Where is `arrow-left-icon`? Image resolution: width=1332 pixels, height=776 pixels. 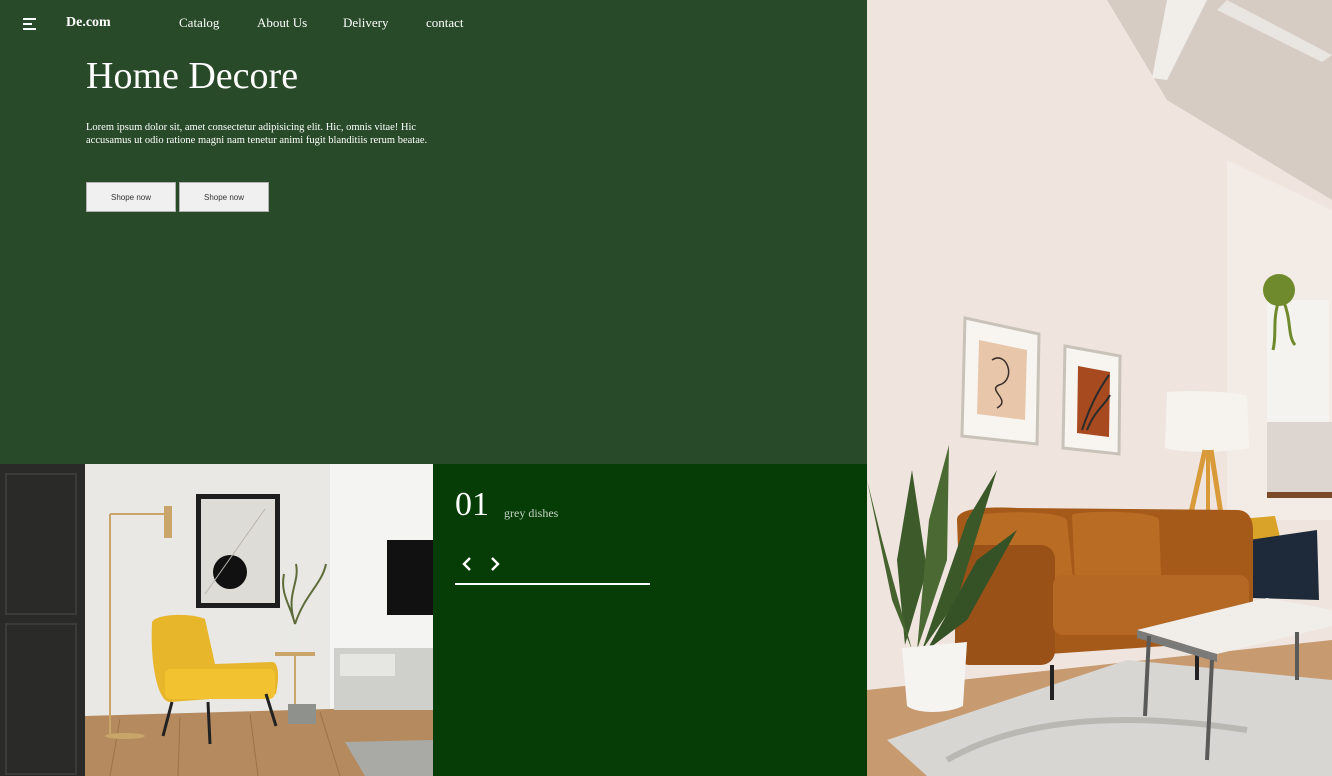 arrow-left-icon is located at coordinates (467, 564).